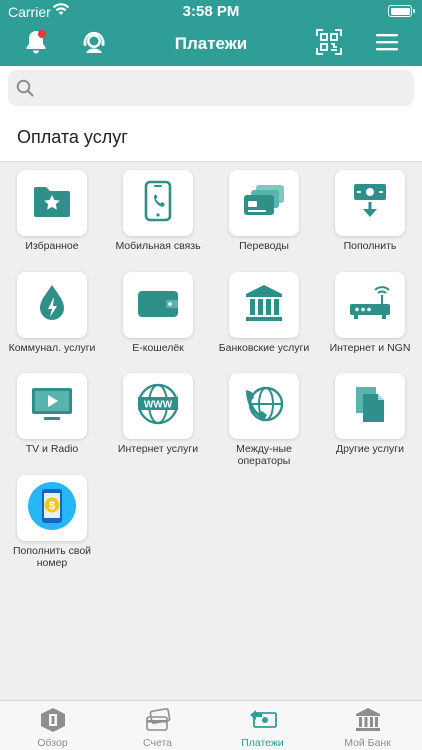  I want to click on router-icon, so click(370, 305).